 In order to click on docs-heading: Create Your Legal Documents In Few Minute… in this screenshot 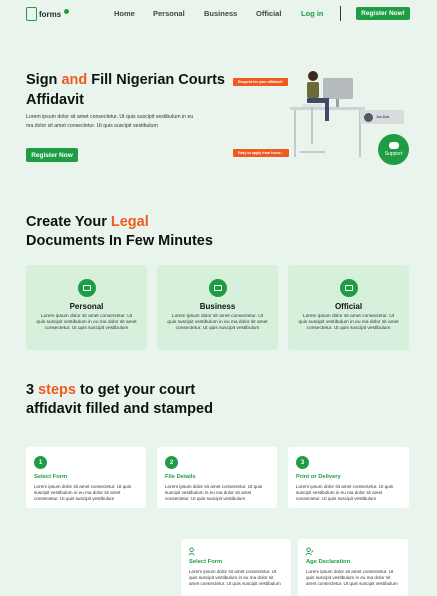, I will do `click(119, 231)`.